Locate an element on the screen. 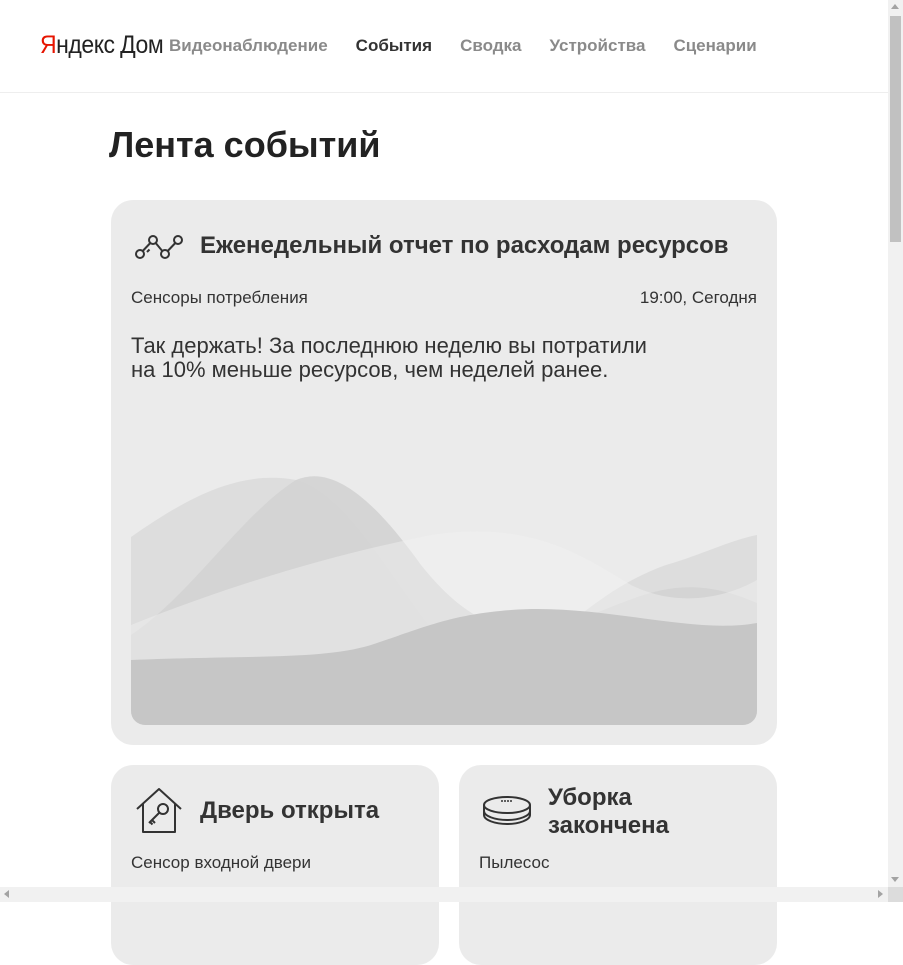 This screenshot has width=903, height=965. card-source: Сенсоры потребления is located at coordinates (219, 297).